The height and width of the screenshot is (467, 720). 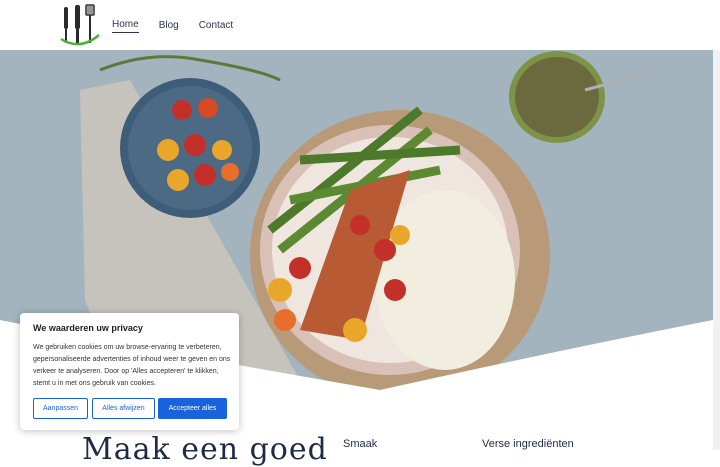 What do you see at coordinates (169, 25) in the screenshot?
I see `nav-blog-link: Blog` at bounding box center [169, 25].